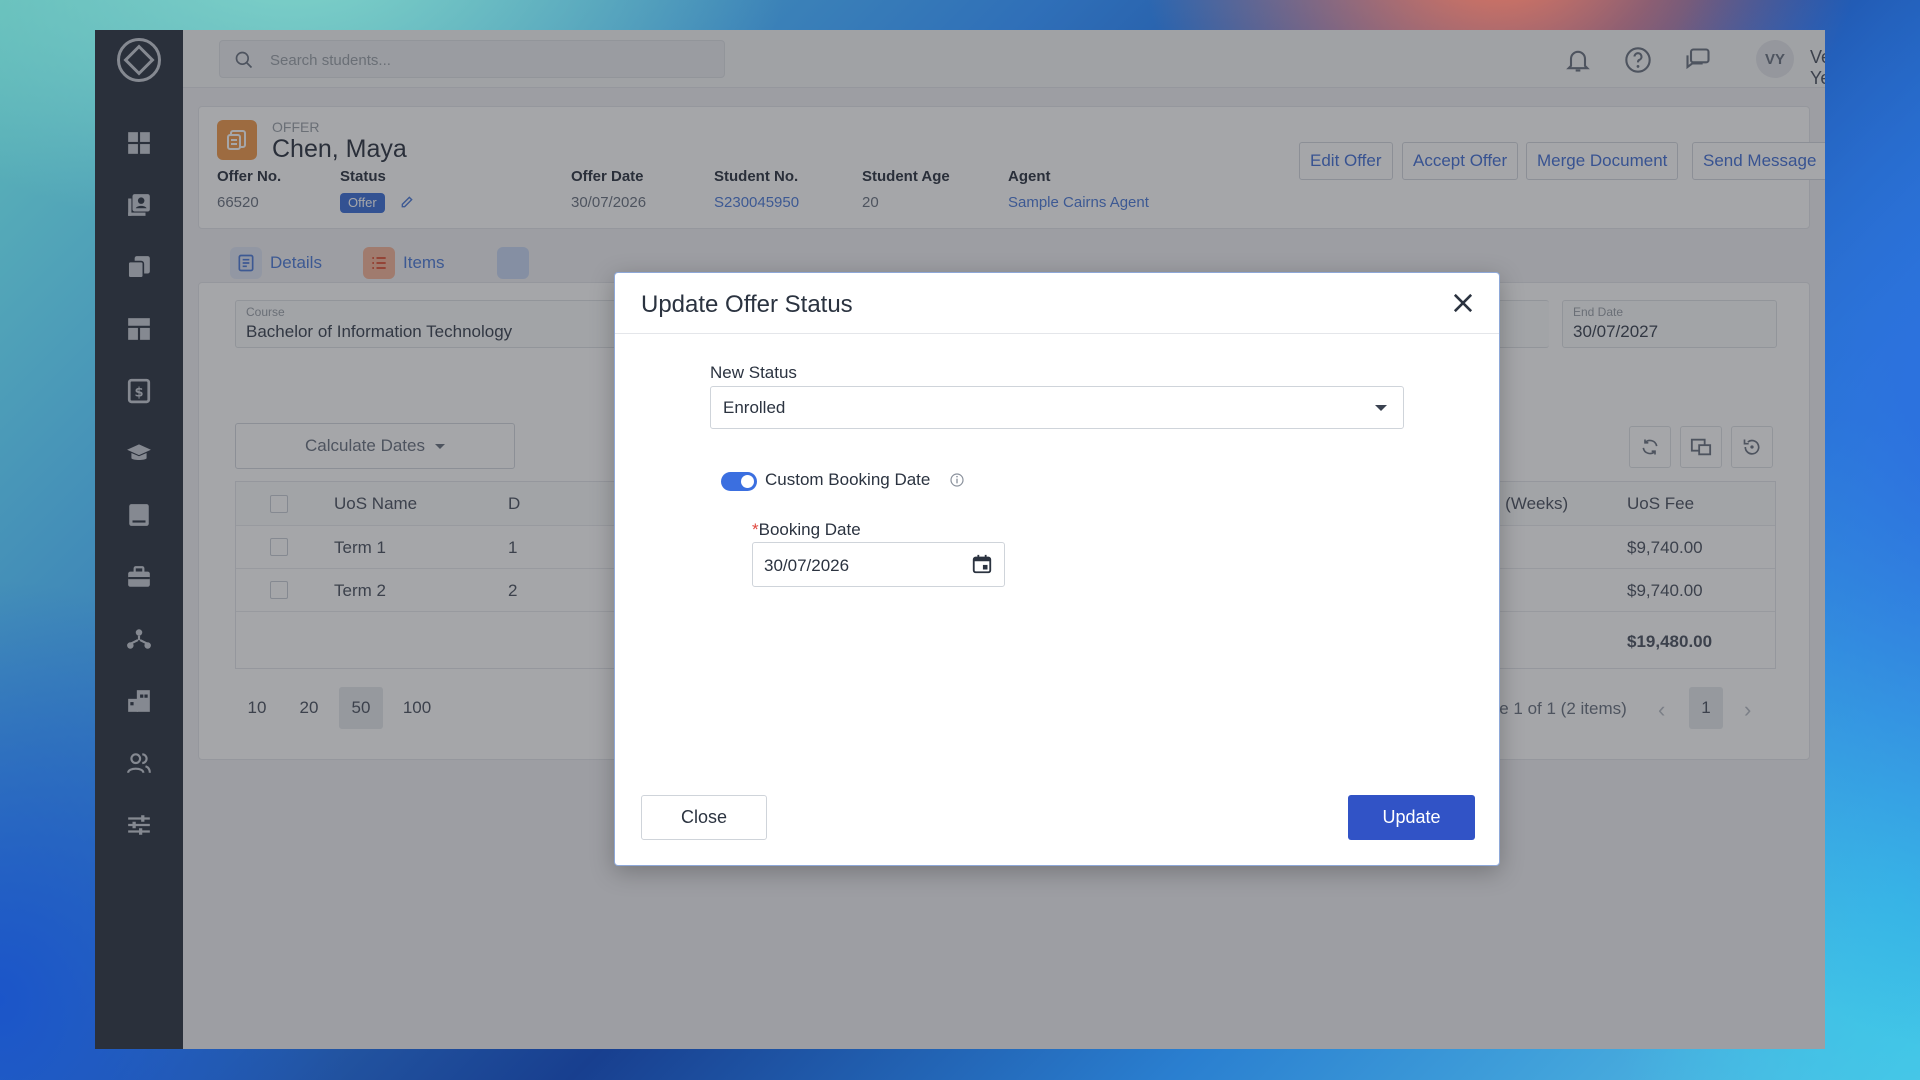 The image size is (1920, 1080). Describe the element at coordinates (848, 479) in the screenshot. I see `custom-booking-label: Custom Booking Date` at that location.